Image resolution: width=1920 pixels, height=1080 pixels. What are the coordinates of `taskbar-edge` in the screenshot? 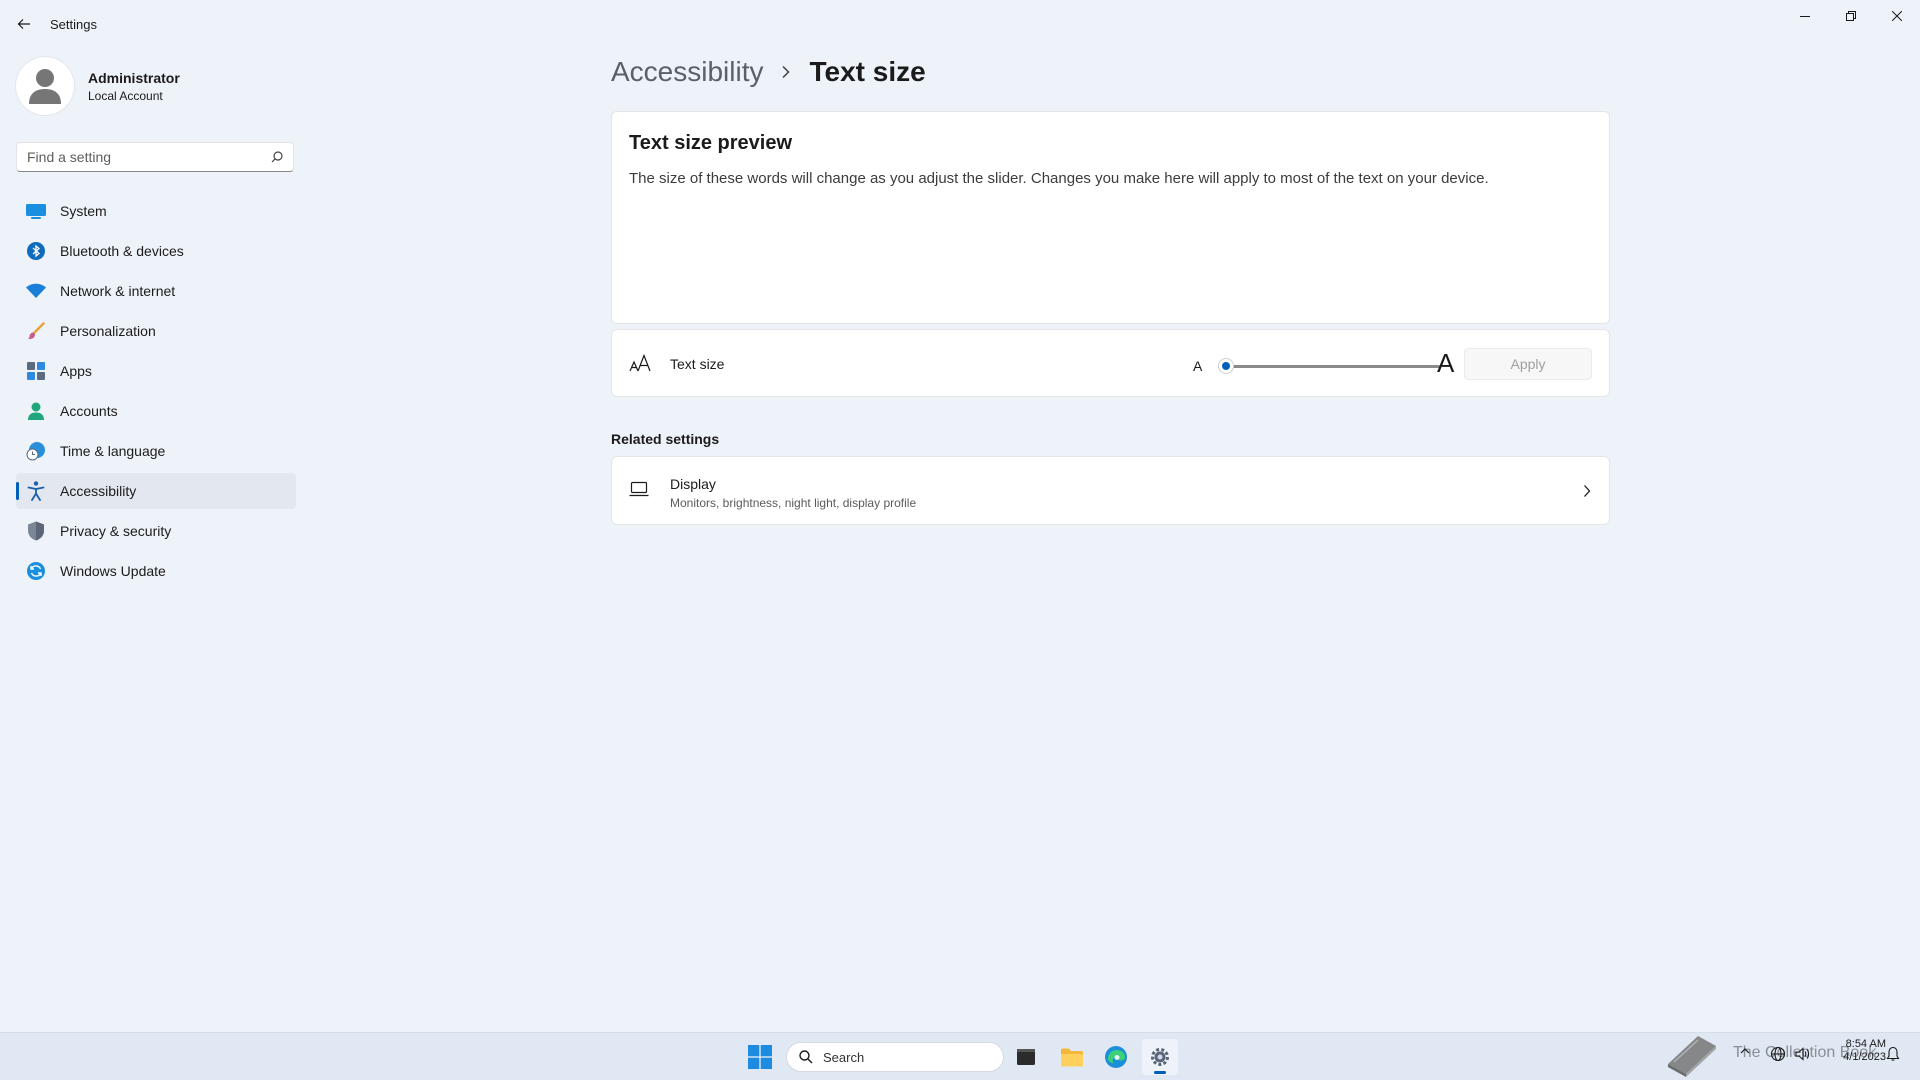 It's located at (1116, 1057).